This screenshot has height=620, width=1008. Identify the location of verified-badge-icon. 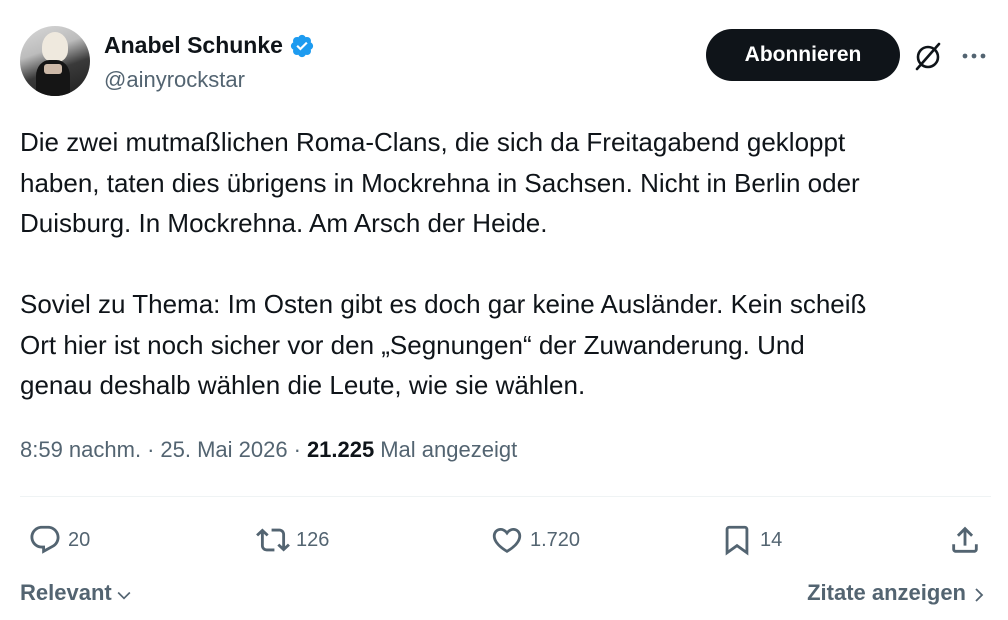
(302, 46).